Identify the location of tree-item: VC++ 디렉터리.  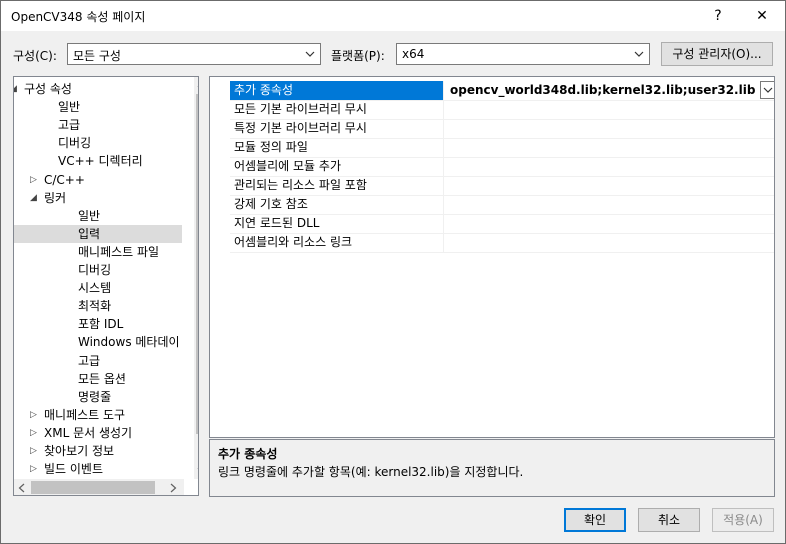
(98, 161).